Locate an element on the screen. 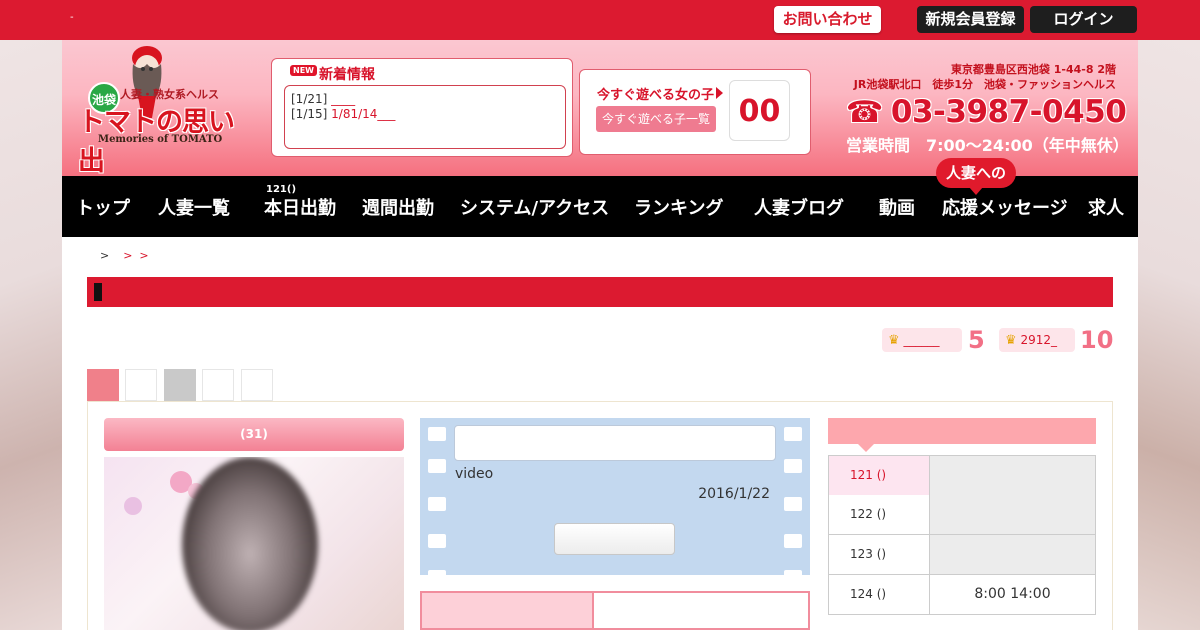 This screenshot has width=1200, height=630. available-label: 今すぐ遊べる女の子 is located at coordinates (656, 95).